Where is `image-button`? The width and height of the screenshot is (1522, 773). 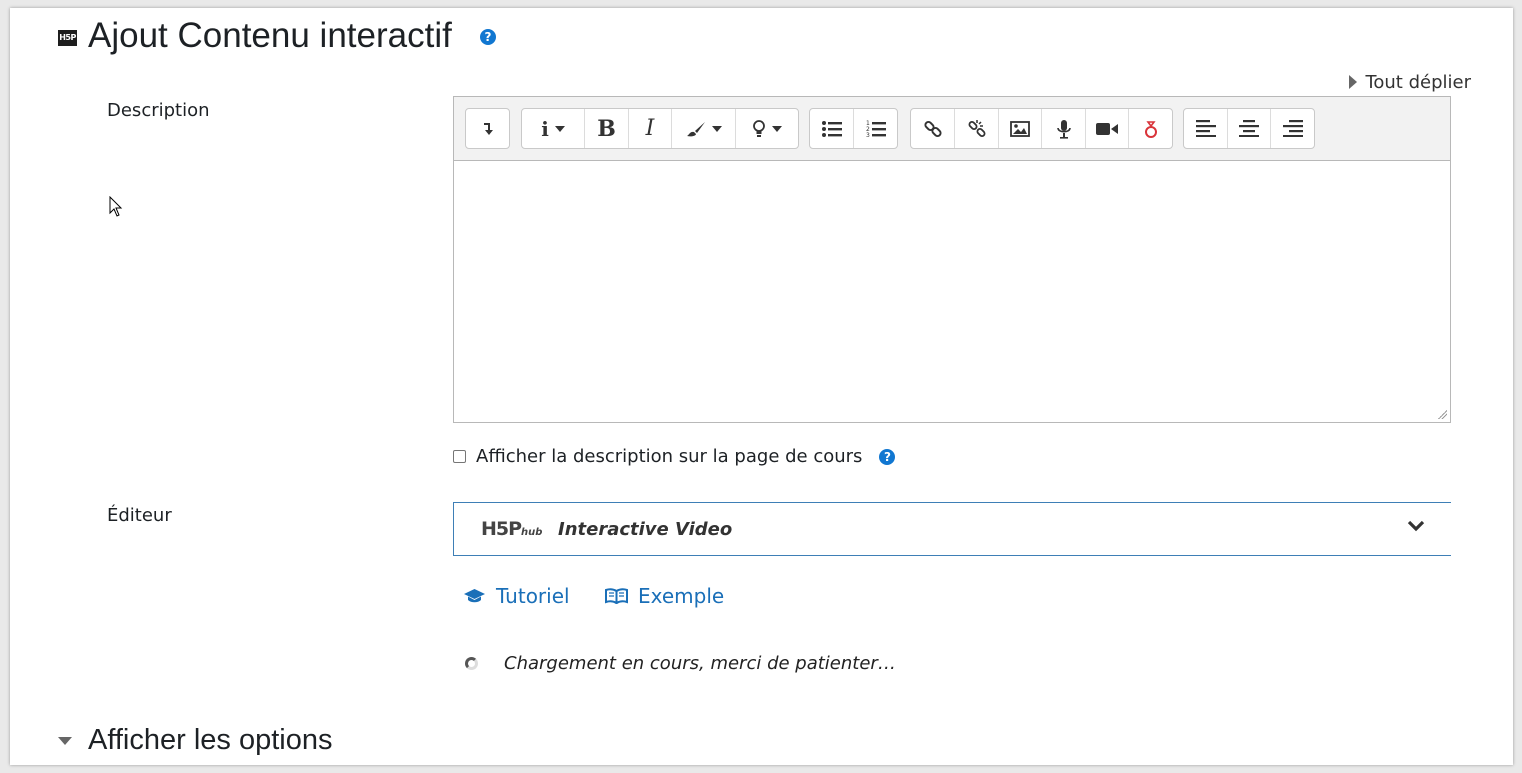
image-button is located at coordinates (1020, 128).